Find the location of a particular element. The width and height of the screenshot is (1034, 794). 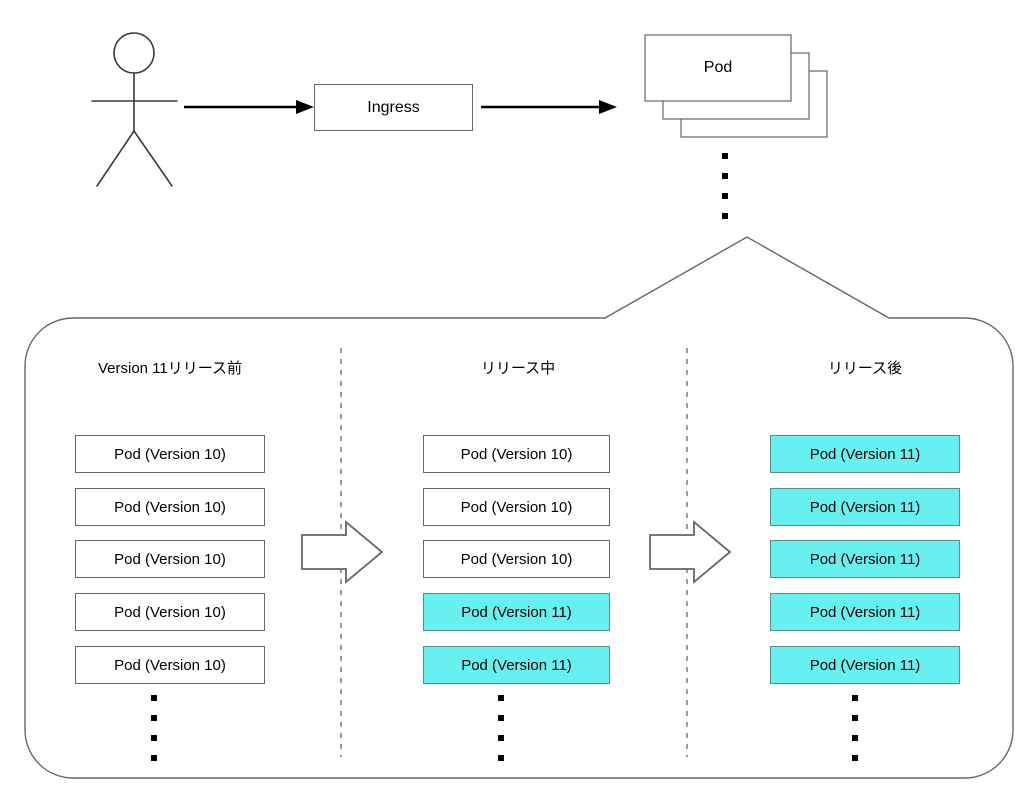

column-header-label: リリース中 is located at coordinates (518, 368).